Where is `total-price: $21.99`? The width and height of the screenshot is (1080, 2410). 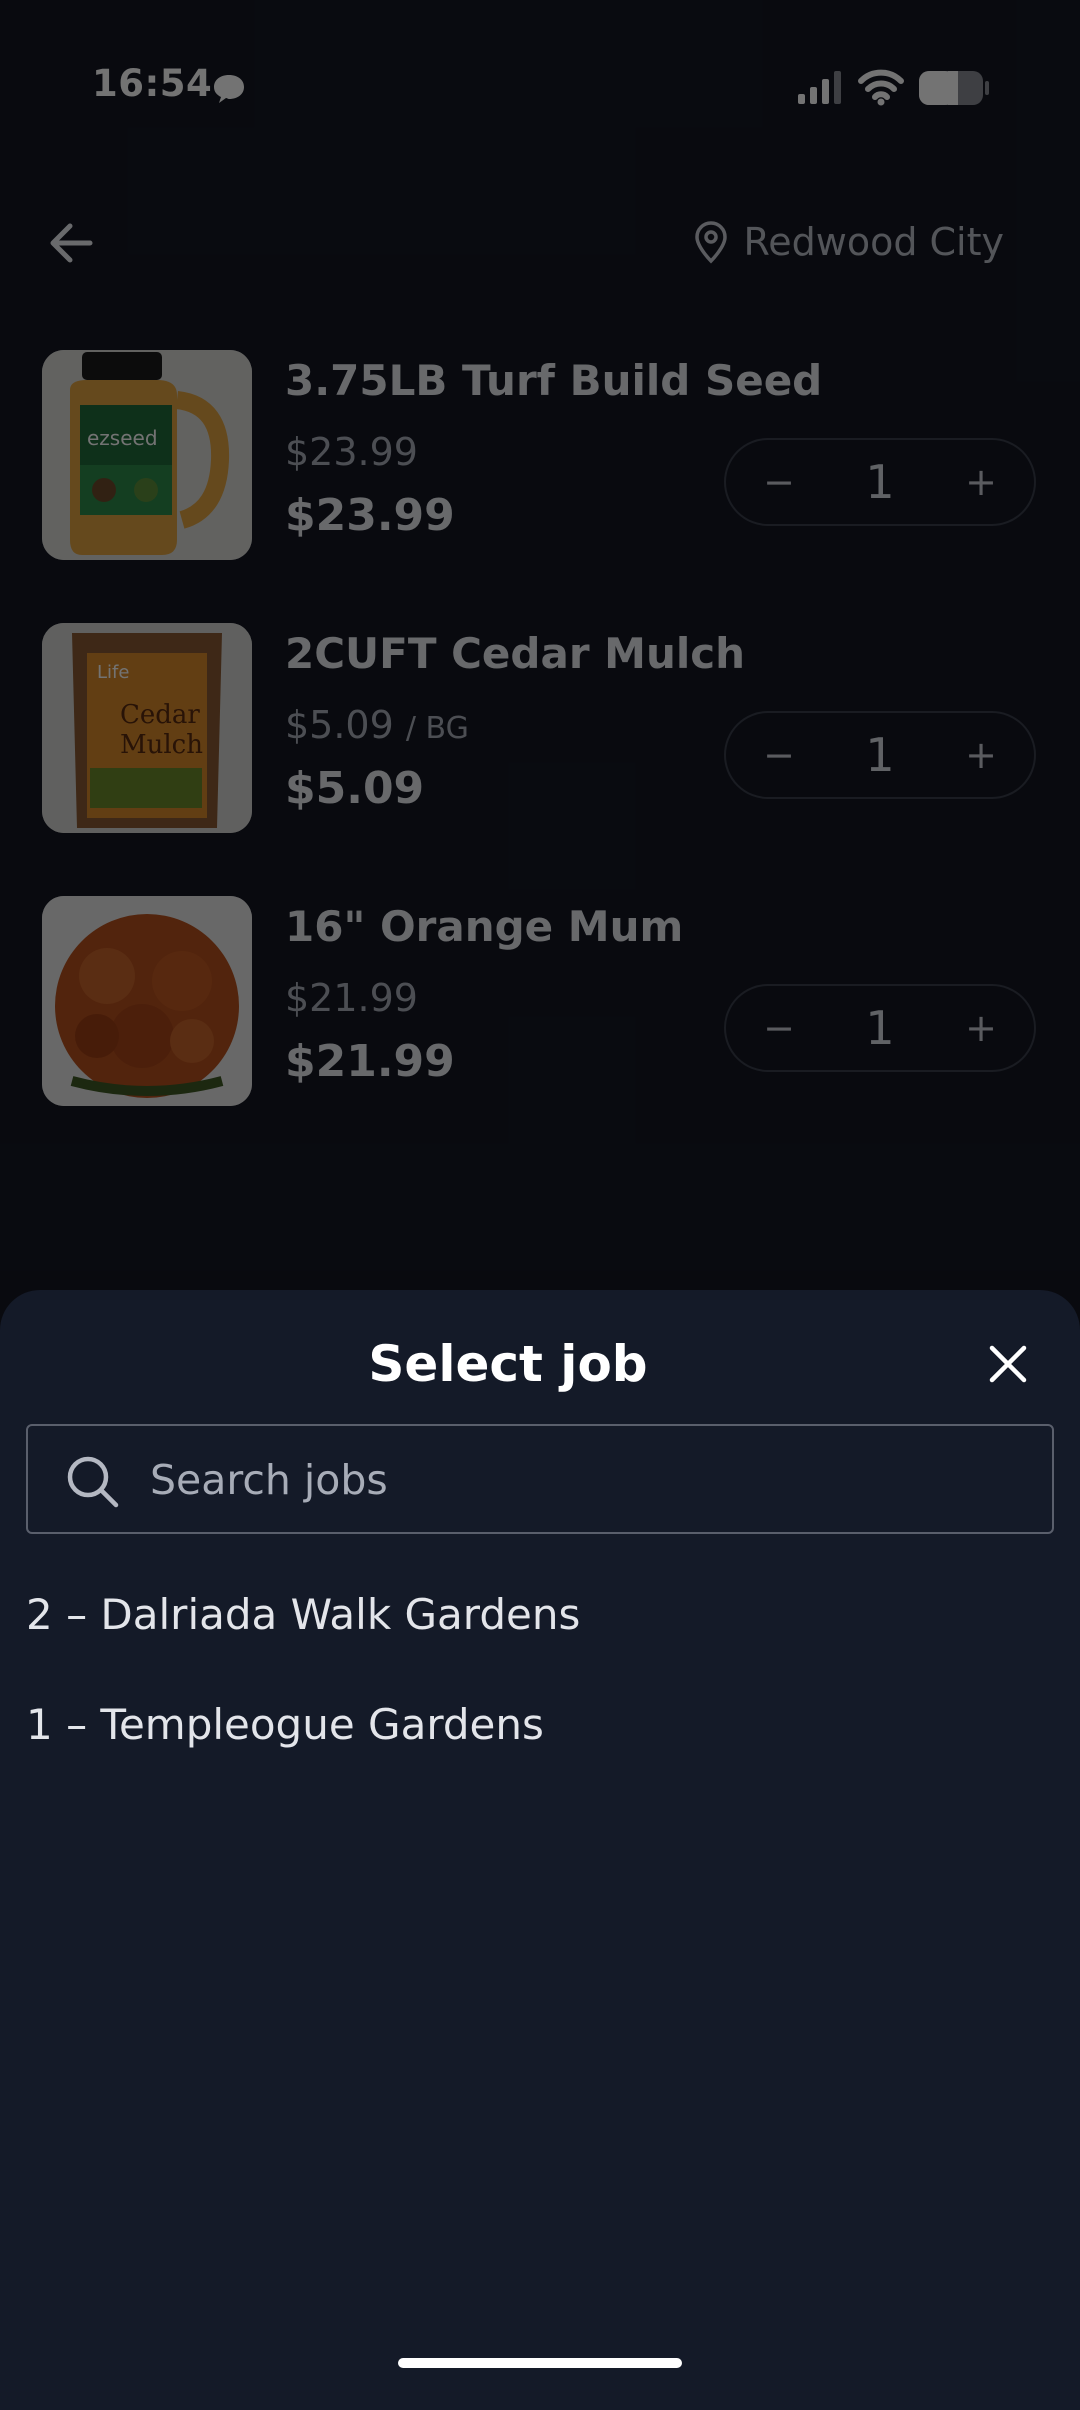
total-price: $21.99 is located at coordinates (370, 1061).